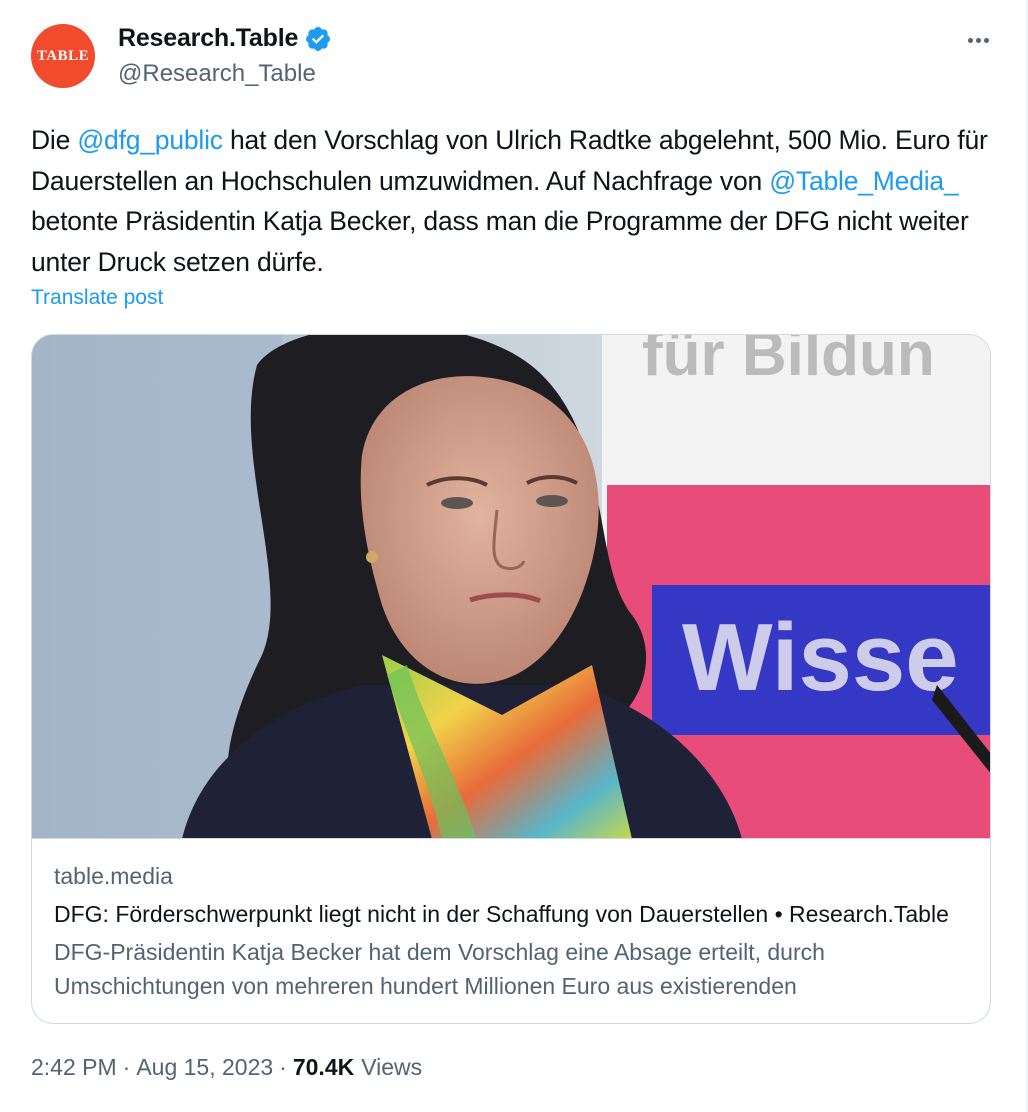 The image size is (1028, 1112). I want to click on tweet-time: 2:42 PM, so click(74, 1067).